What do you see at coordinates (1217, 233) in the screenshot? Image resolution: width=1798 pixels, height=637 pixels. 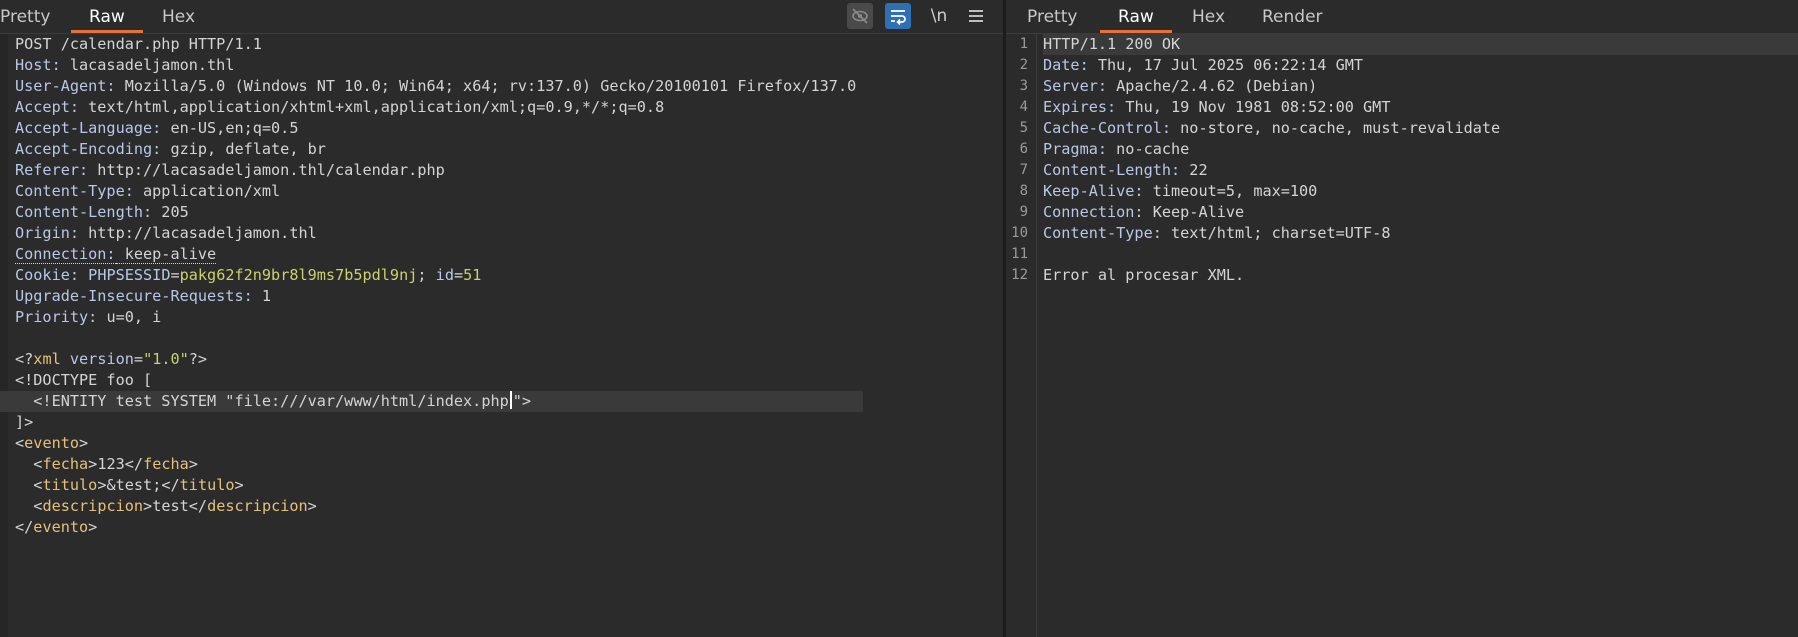 I see `response-header-line: Content-Type: text/html; charset=UTF-8` at bounding box center [1217, 233].